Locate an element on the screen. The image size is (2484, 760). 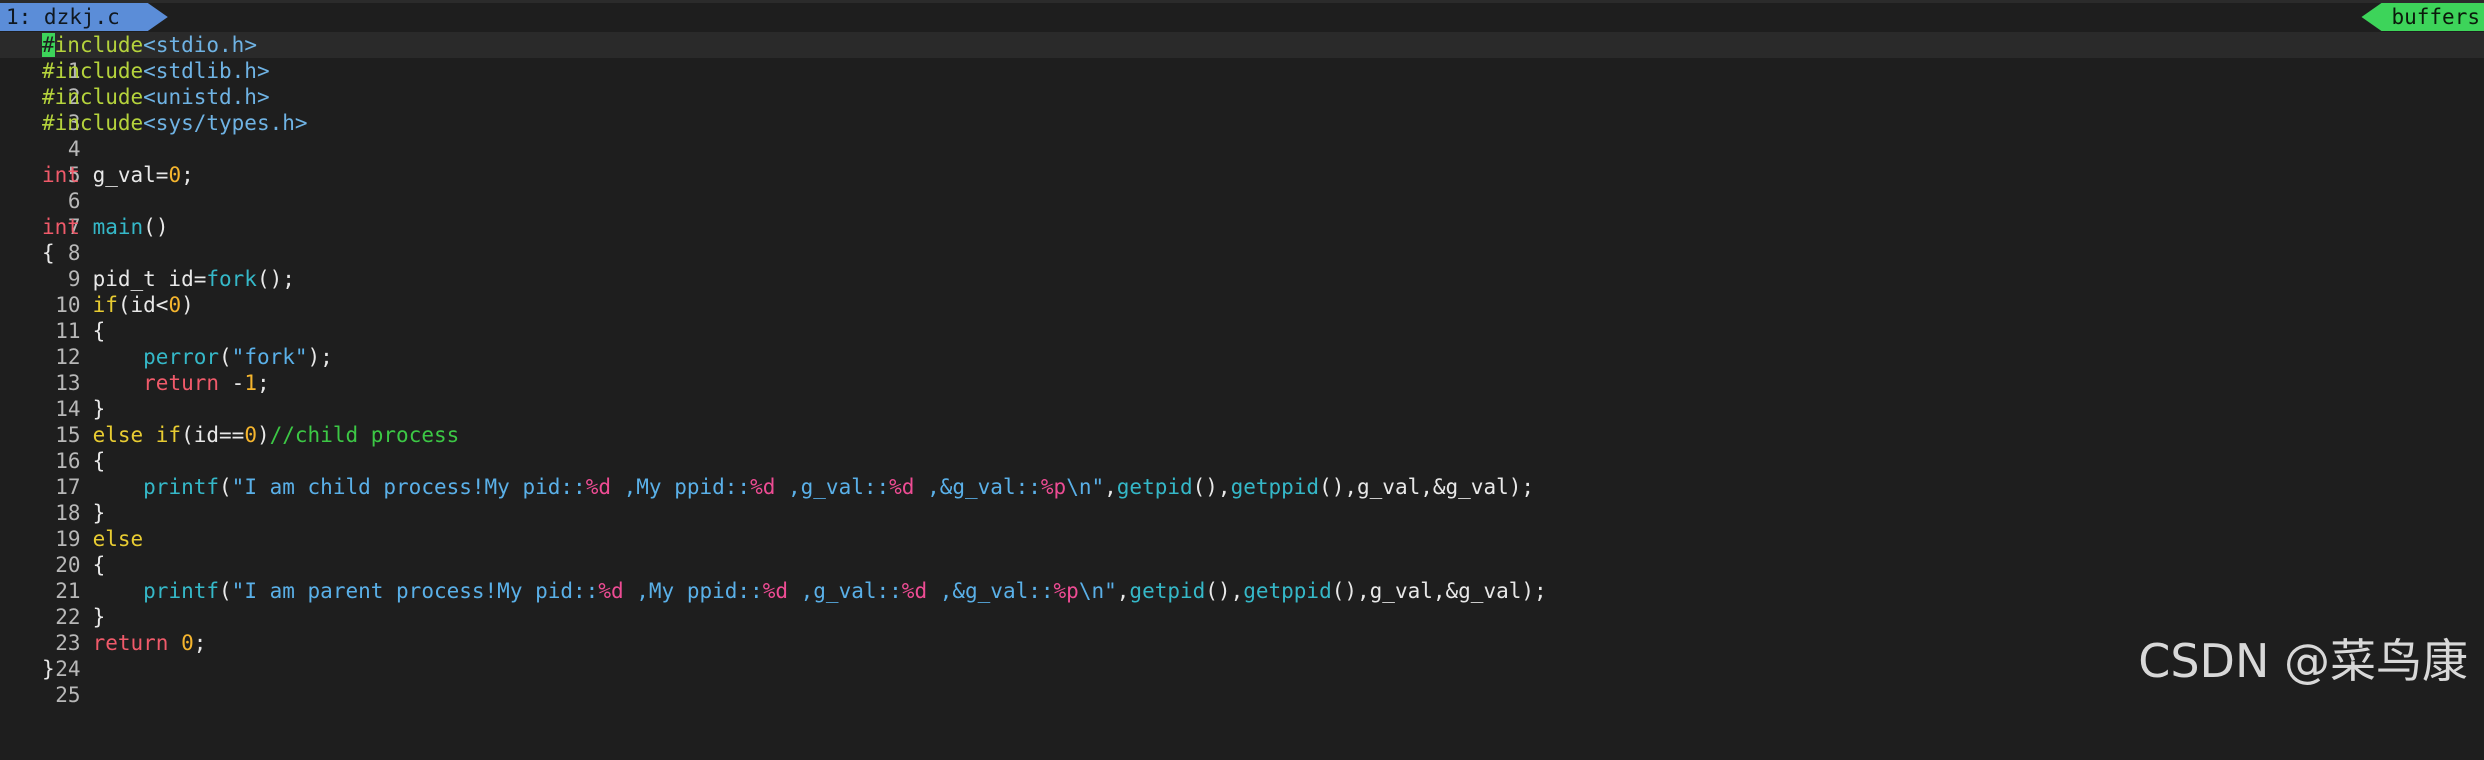
string-literal: "I am child process!My pid:: is located at coordinates (408, 487).